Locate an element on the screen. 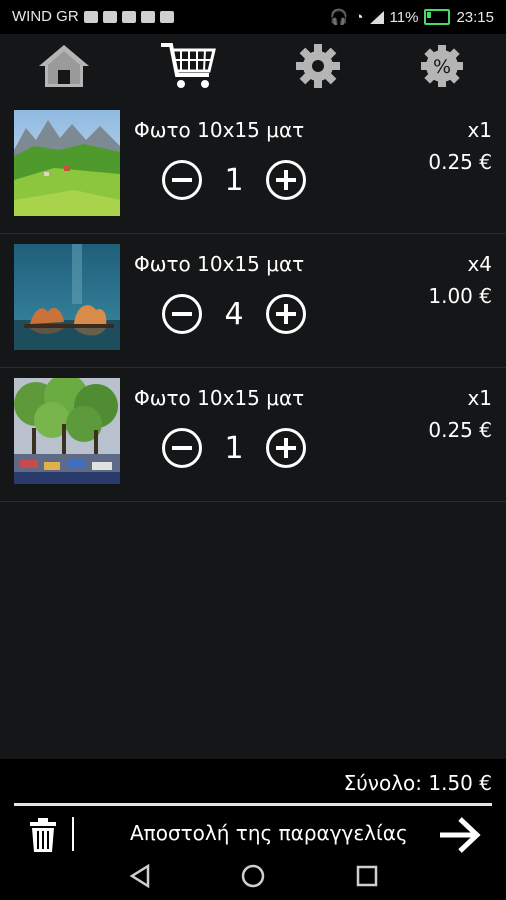 Image resolution: width=506 pixels, height=900 pixels. back-icon is located at coordinates (139, 876).